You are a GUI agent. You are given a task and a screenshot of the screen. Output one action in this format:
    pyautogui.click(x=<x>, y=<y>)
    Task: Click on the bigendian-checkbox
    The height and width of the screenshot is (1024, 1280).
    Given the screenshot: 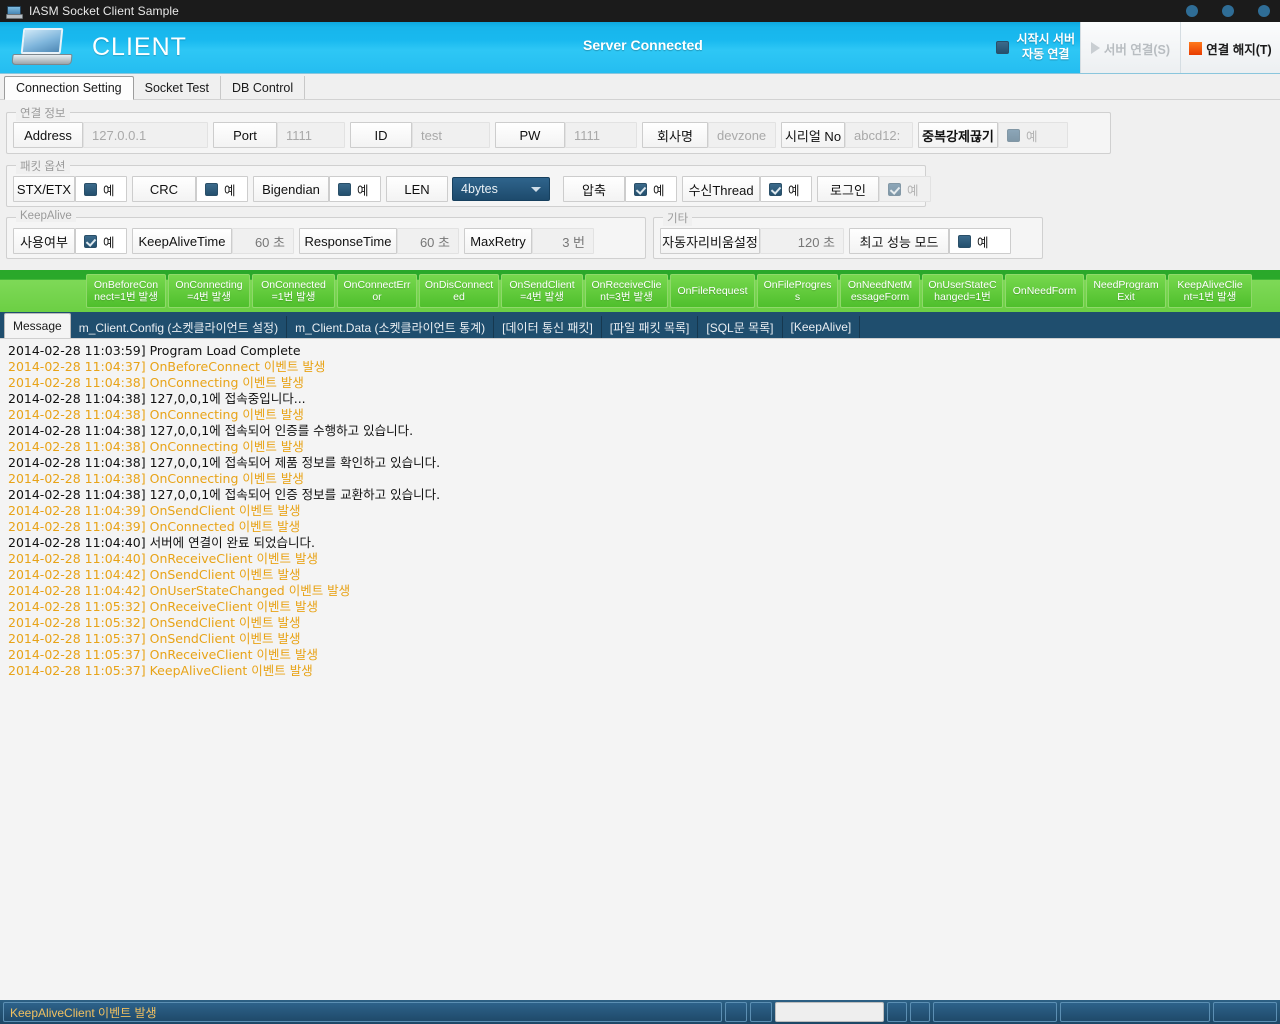 What is the action you would take?
    pyautogui.click(x=344, y=189)
    